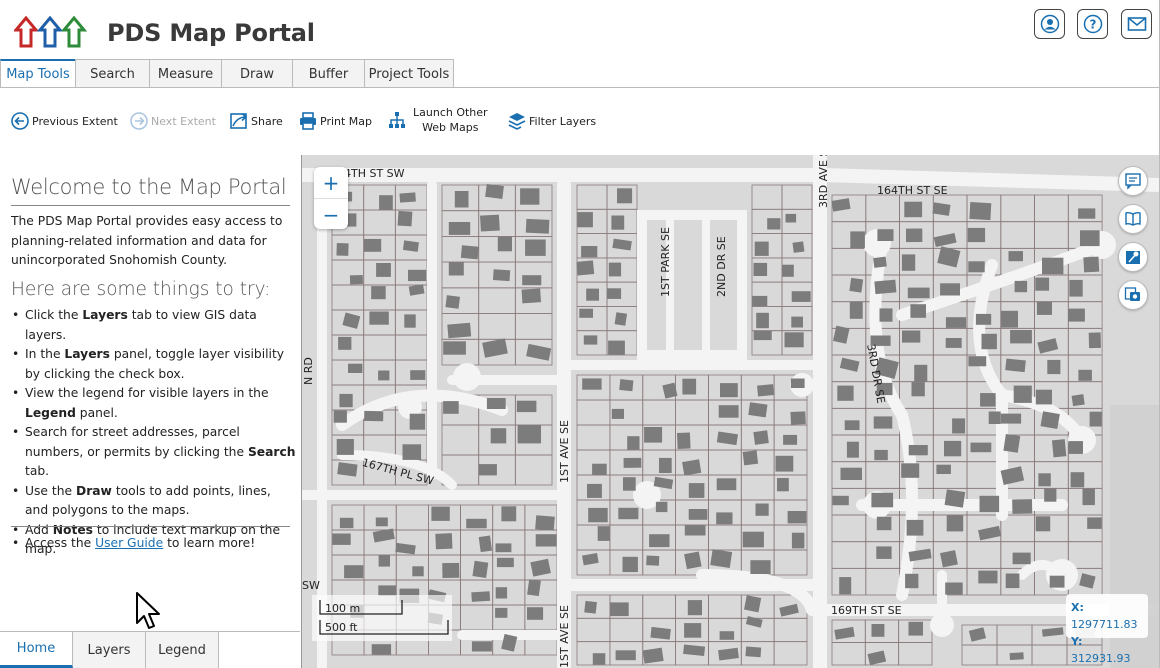  What do you see at coordinates (112, 73) in the screenshot?
I see `tab-search: Search` at bounding box center [112, 73].